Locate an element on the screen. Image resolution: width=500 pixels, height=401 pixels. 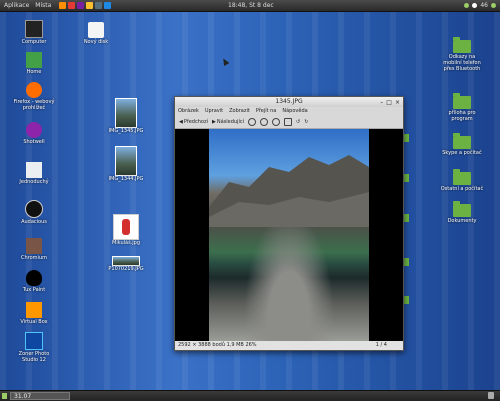
trash-icon is located at coordinates (491, 395).